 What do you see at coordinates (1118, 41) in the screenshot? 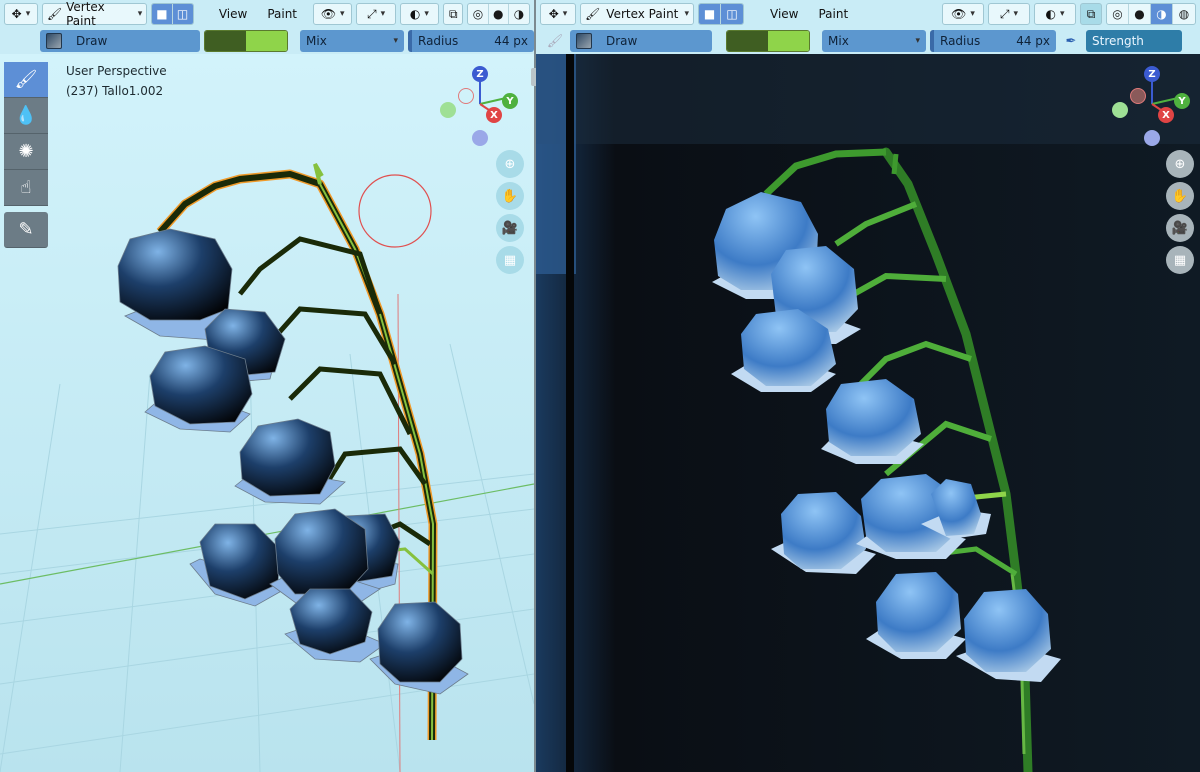
I see `strength-label: Strength` at bounding box center [1118, 41].